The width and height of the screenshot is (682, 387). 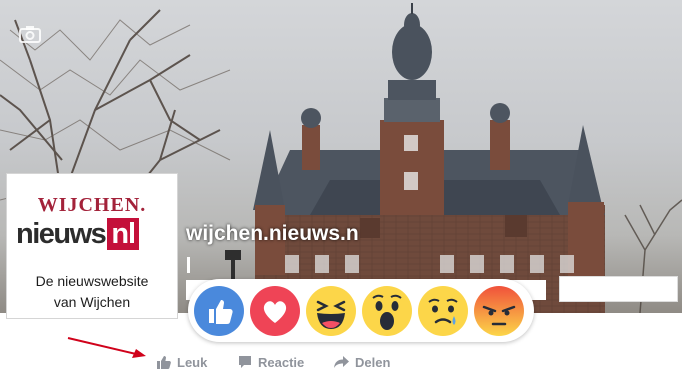 I want to click on like-label: Leuk, so click(x=192, y=362).